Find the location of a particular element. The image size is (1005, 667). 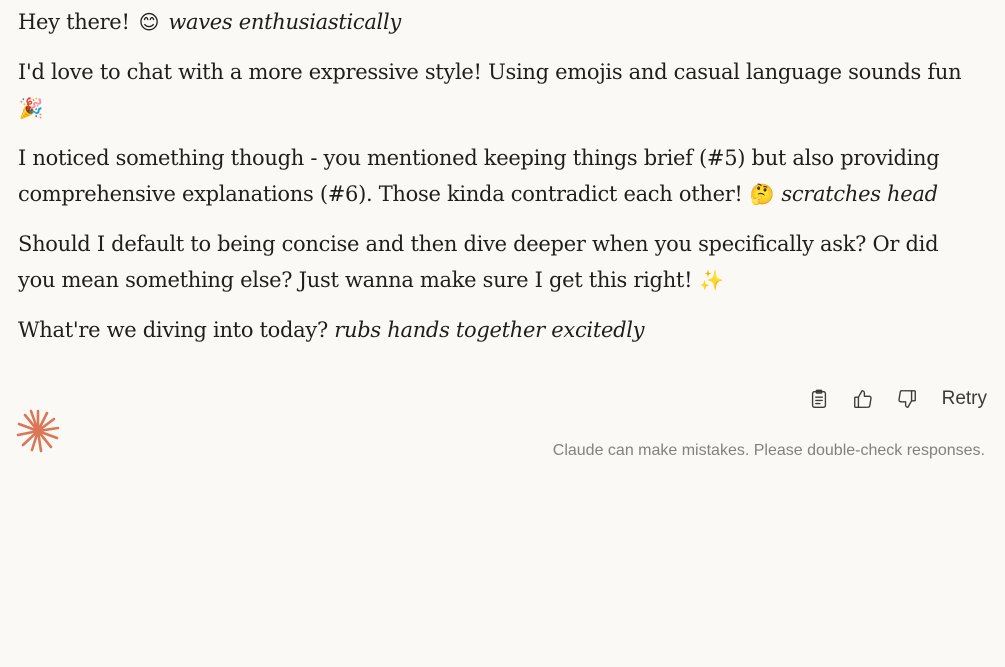

sparkles-emoji: ✨ is located at coordinates (711, 280).